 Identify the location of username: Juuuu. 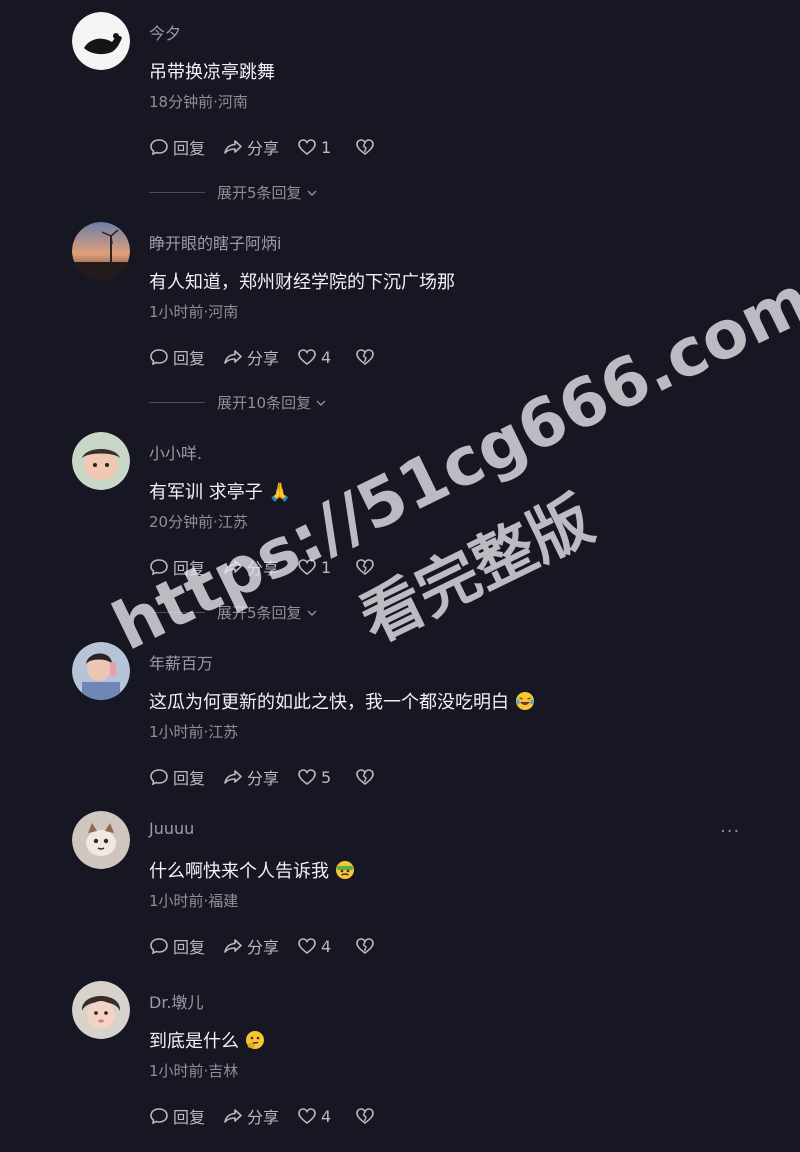
(171, 828).